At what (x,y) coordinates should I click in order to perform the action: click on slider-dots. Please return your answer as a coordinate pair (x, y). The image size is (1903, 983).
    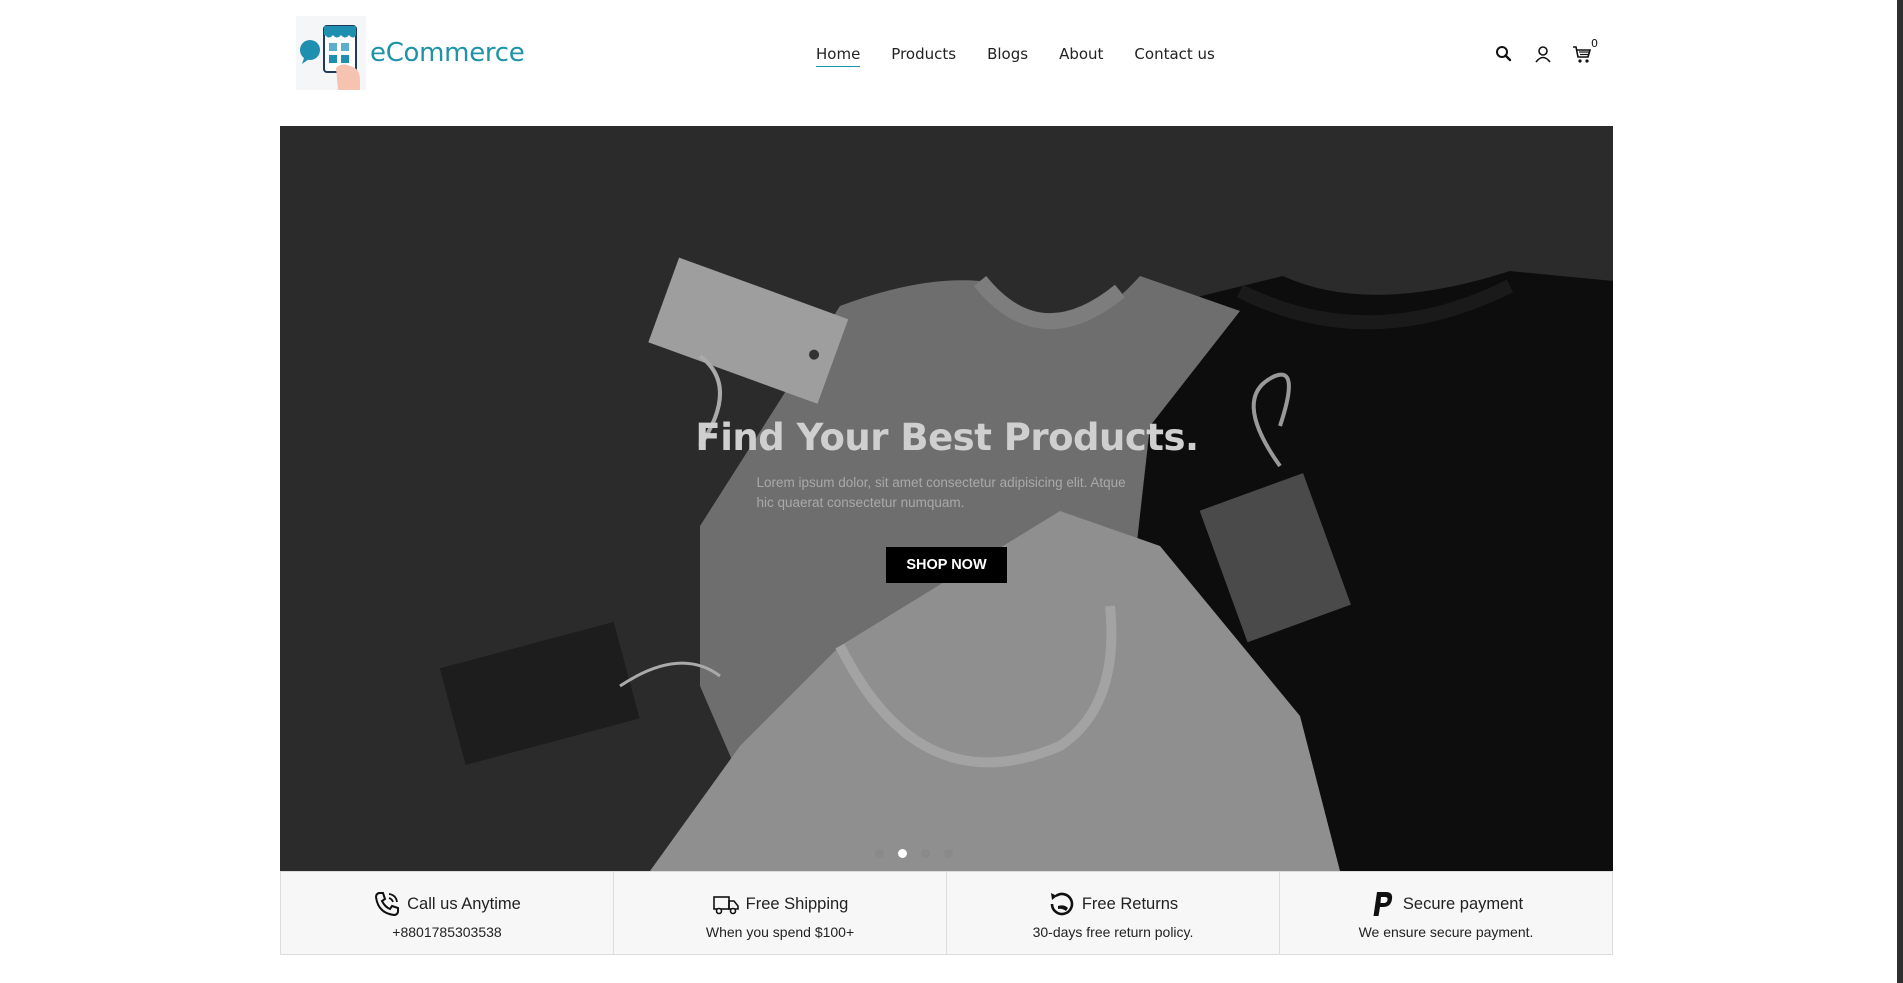
    Looking at the image, I should click on (930, 853).